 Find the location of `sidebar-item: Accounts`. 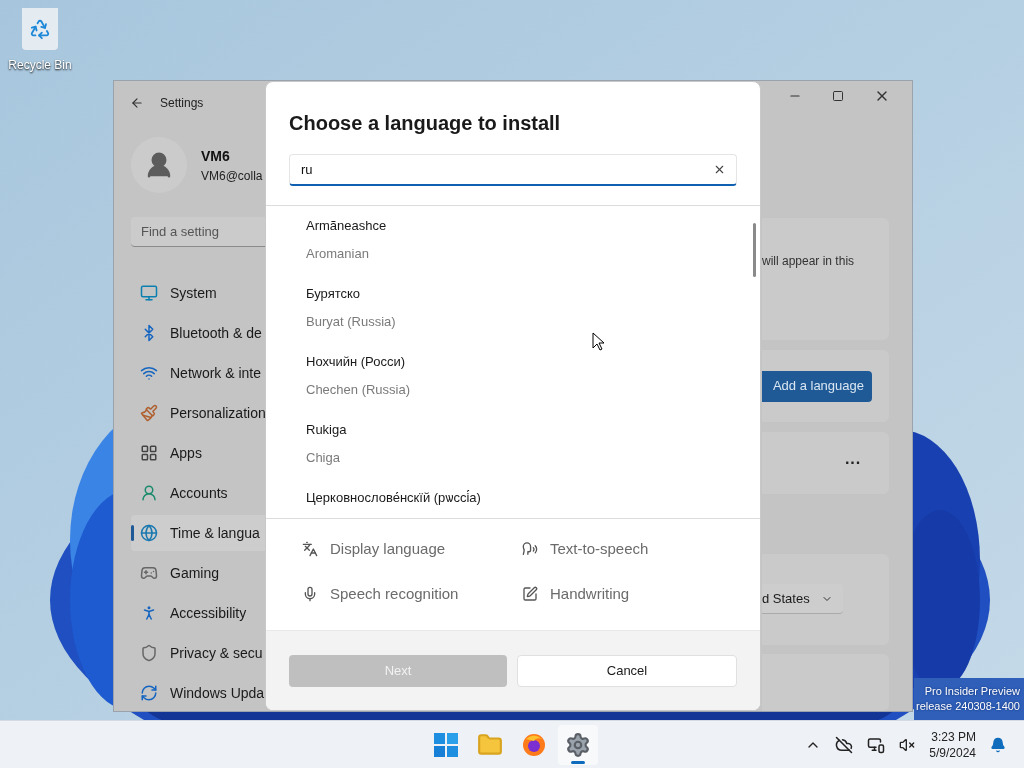

sidebar-item: Accounts is located at coordinates (198, 493).